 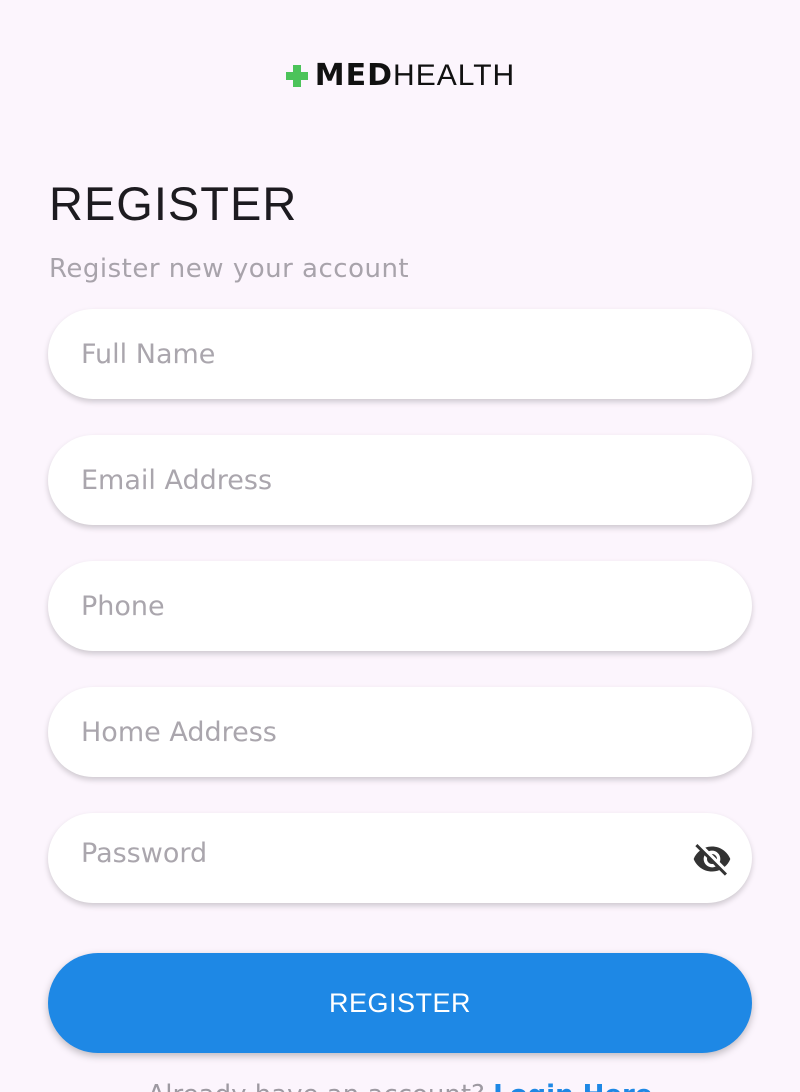 I want to click on brand-logo: MEDHEALTH, so click(x=400, y=76).